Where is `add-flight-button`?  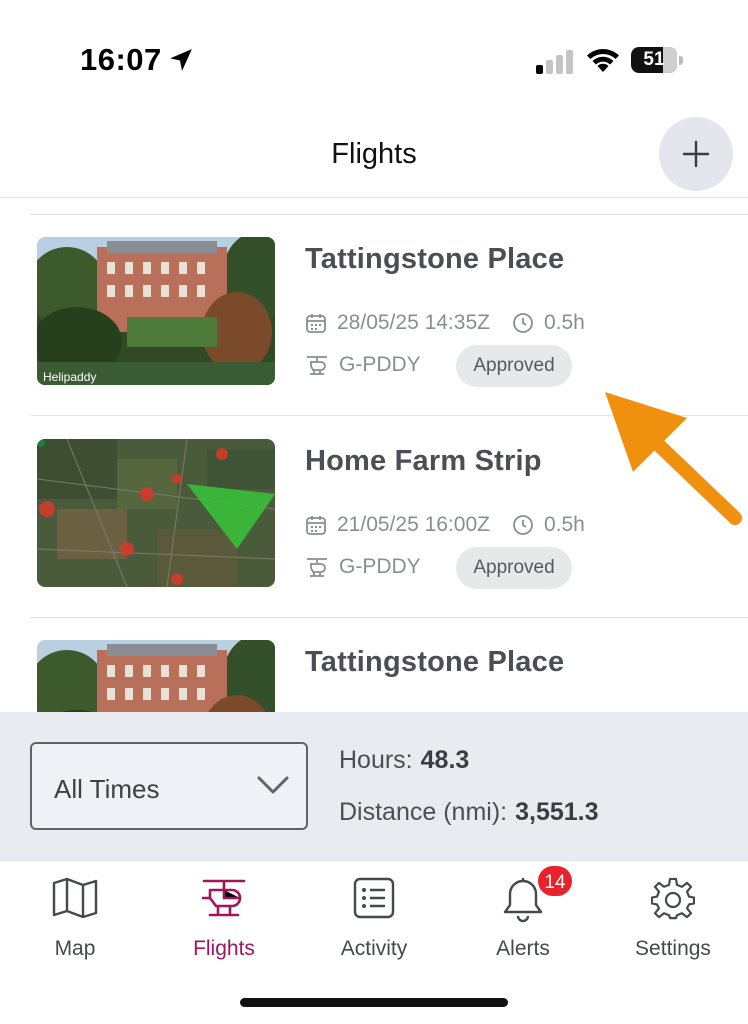
add-flight-button is located at coordinates (696, 154).